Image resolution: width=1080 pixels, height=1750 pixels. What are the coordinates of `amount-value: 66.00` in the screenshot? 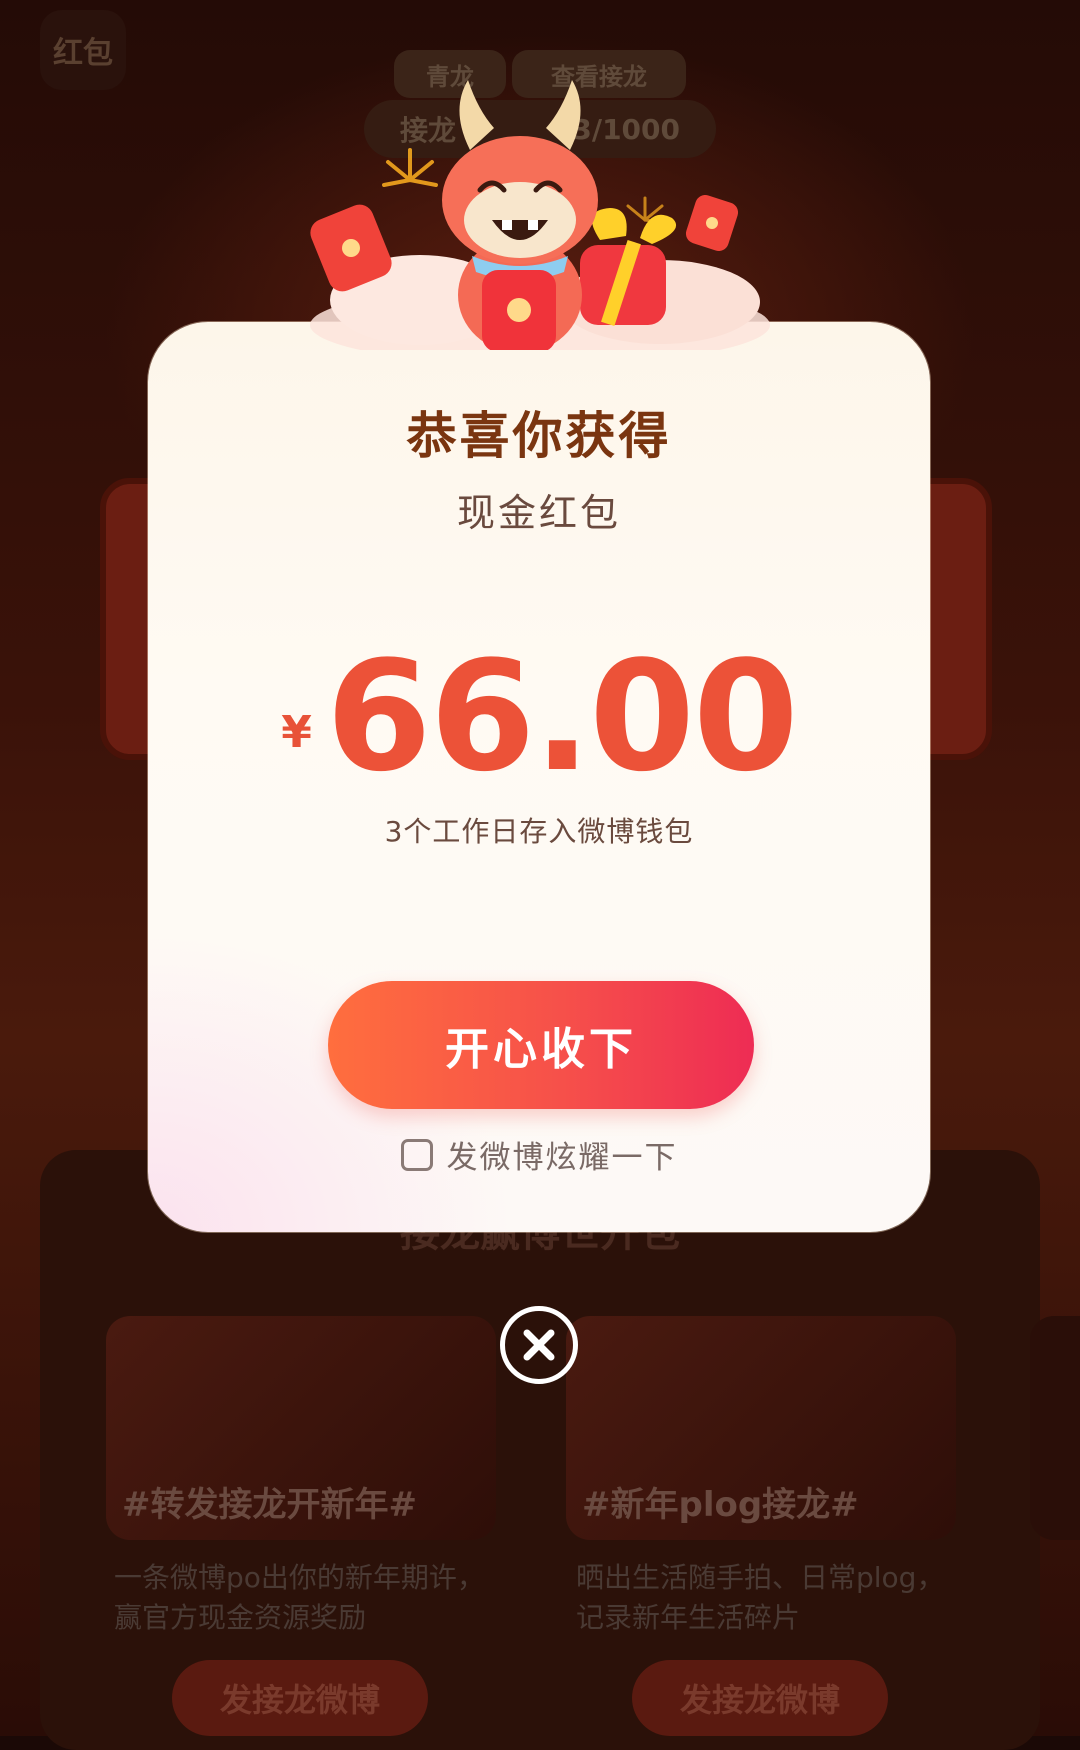 It's located at (562, 716).